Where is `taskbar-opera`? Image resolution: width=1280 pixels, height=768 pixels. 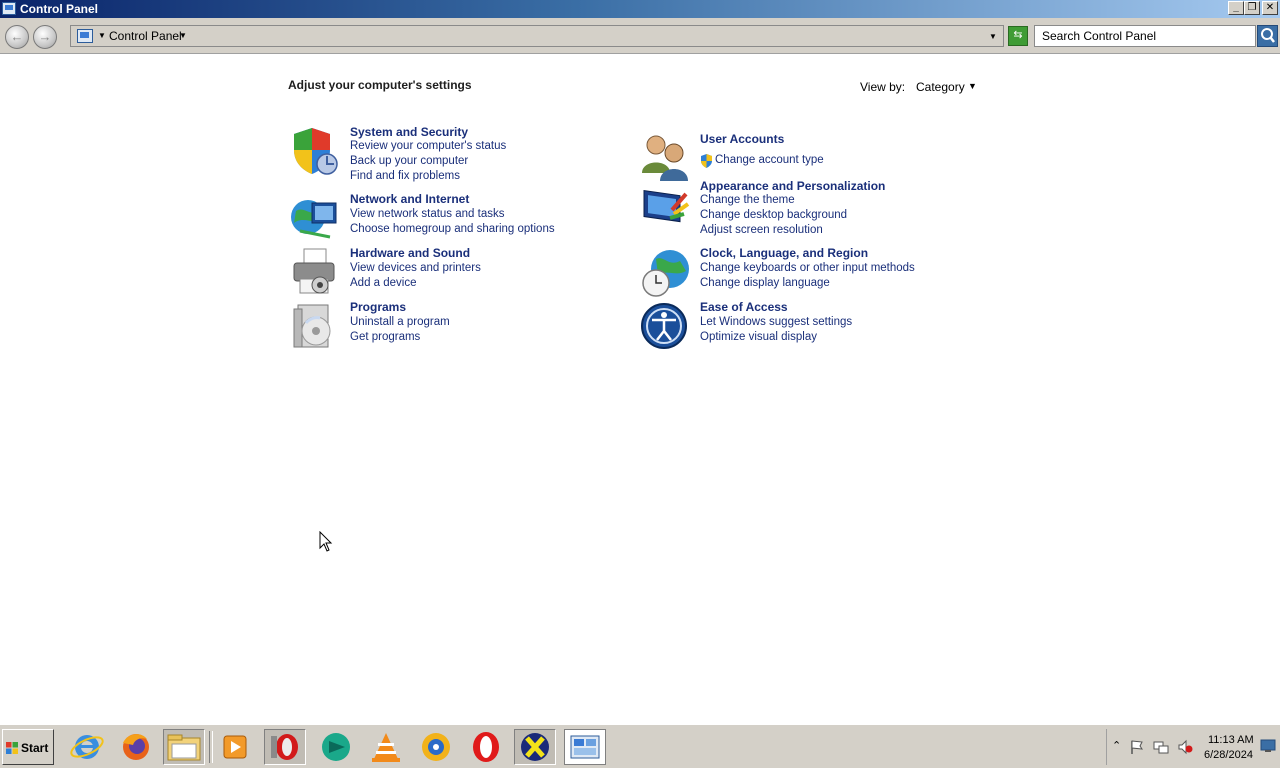
taskbar-opera is located at coordinates (486, 747).